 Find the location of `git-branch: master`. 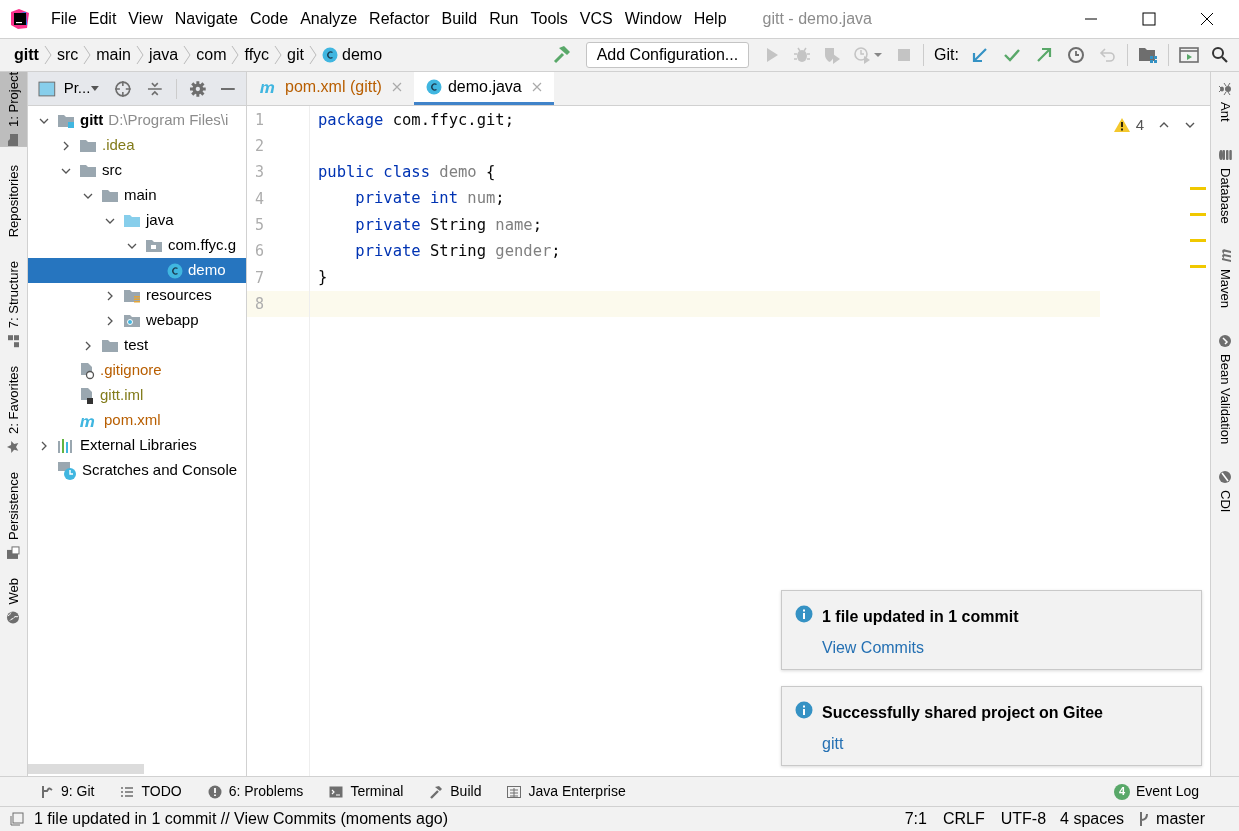

git-branch: master is located at coordinates (1180, 819).